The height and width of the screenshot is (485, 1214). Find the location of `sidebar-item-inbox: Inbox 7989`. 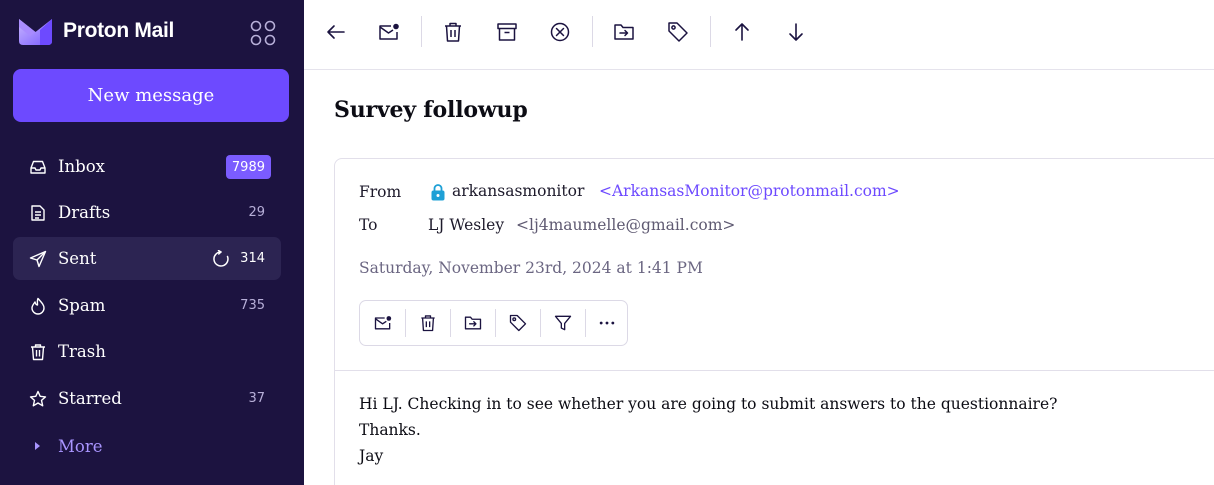

sidebar-item-inbox: Inbox 7989 is located at coordinates (147, 166).